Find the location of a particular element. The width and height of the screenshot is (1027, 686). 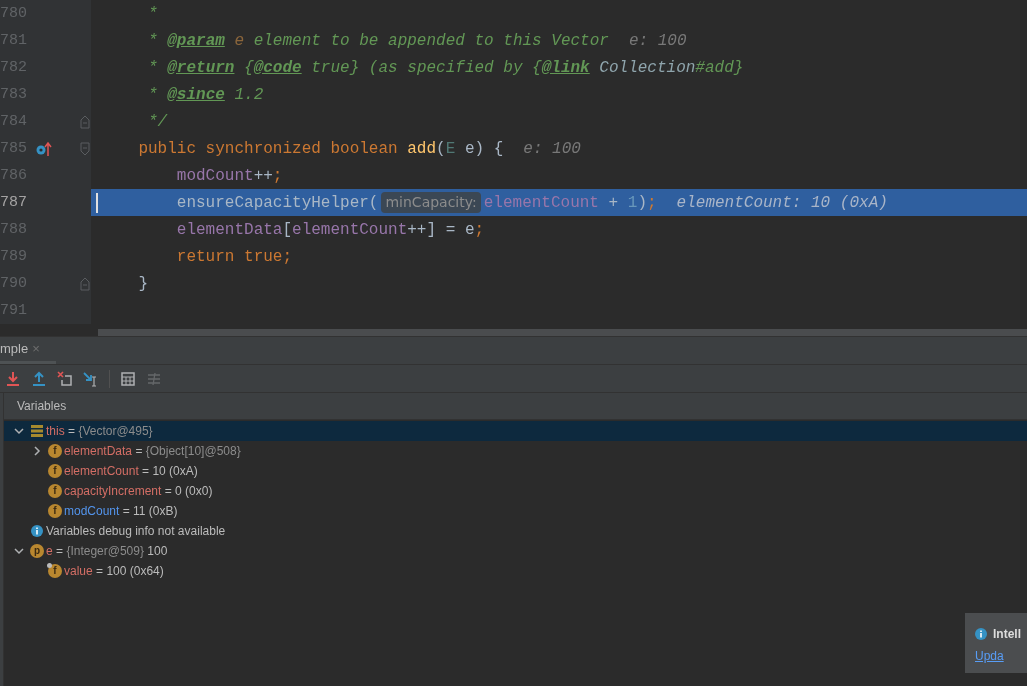

horizontal-scrollbar is located at coordinates (562, 332).